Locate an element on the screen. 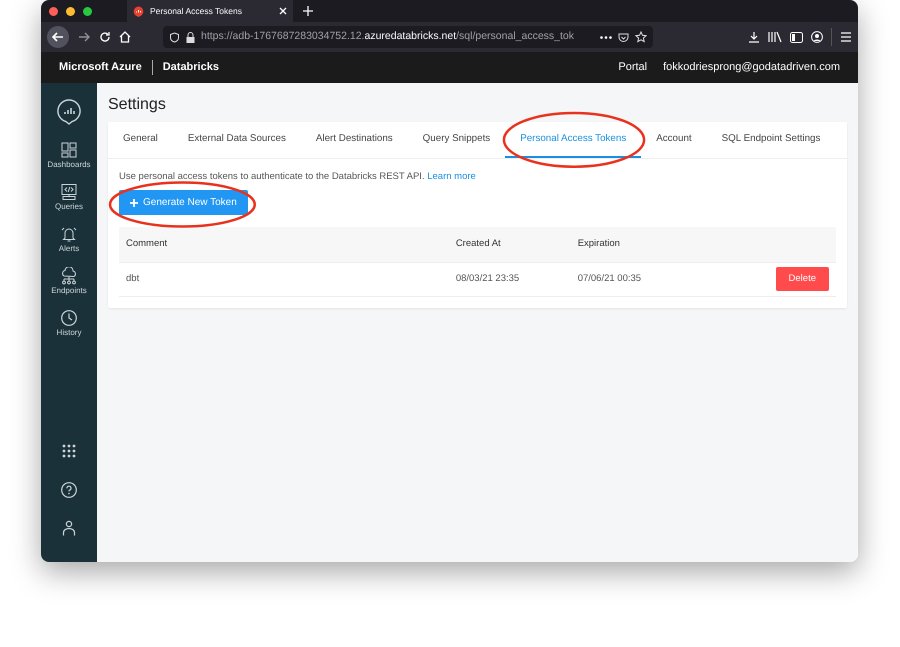 This screenshot has height=647, width=900. column-header: Expiration is located at coordinates (641, 244).